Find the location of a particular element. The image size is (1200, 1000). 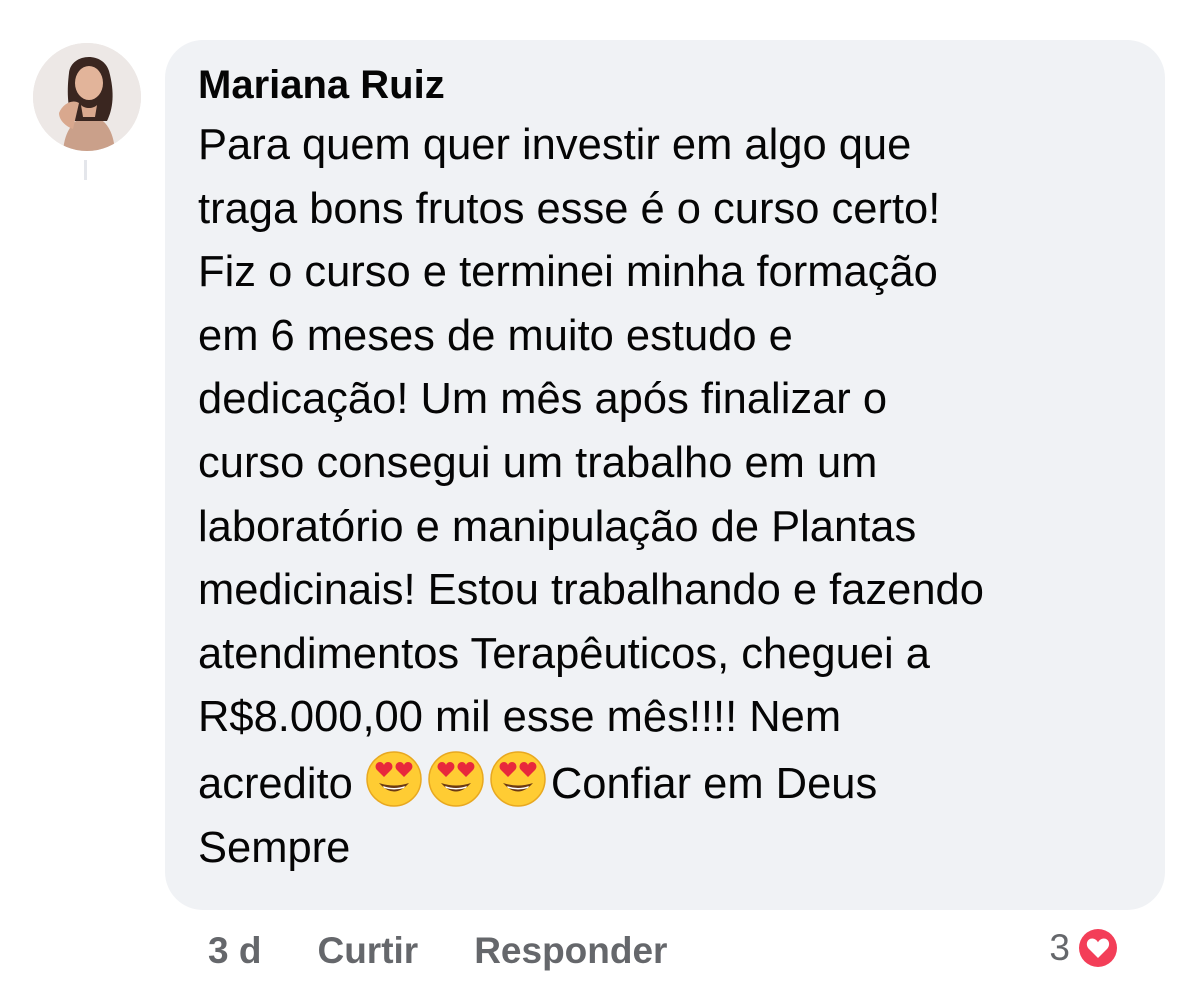

comment-line: Fiz o curso e terminei minha formação is located at coordinates (568, 272).